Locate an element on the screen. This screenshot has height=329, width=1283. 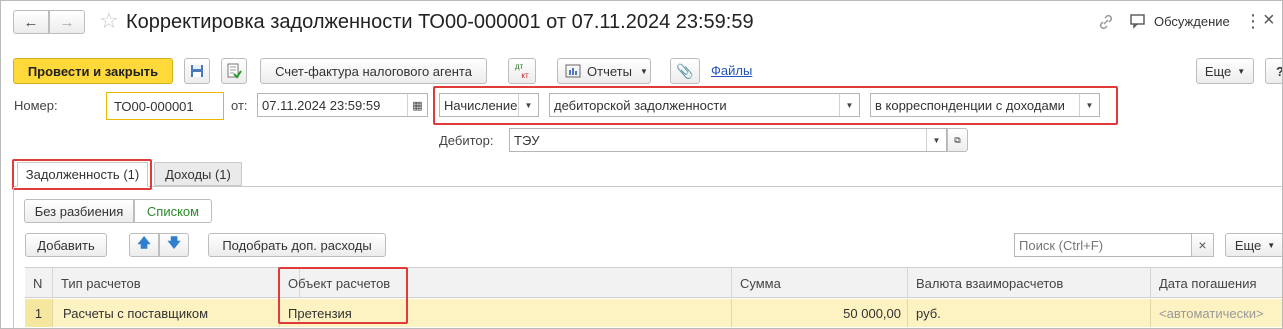
arrow-down-icon: 🡇 is located at coordinates (174, 242).